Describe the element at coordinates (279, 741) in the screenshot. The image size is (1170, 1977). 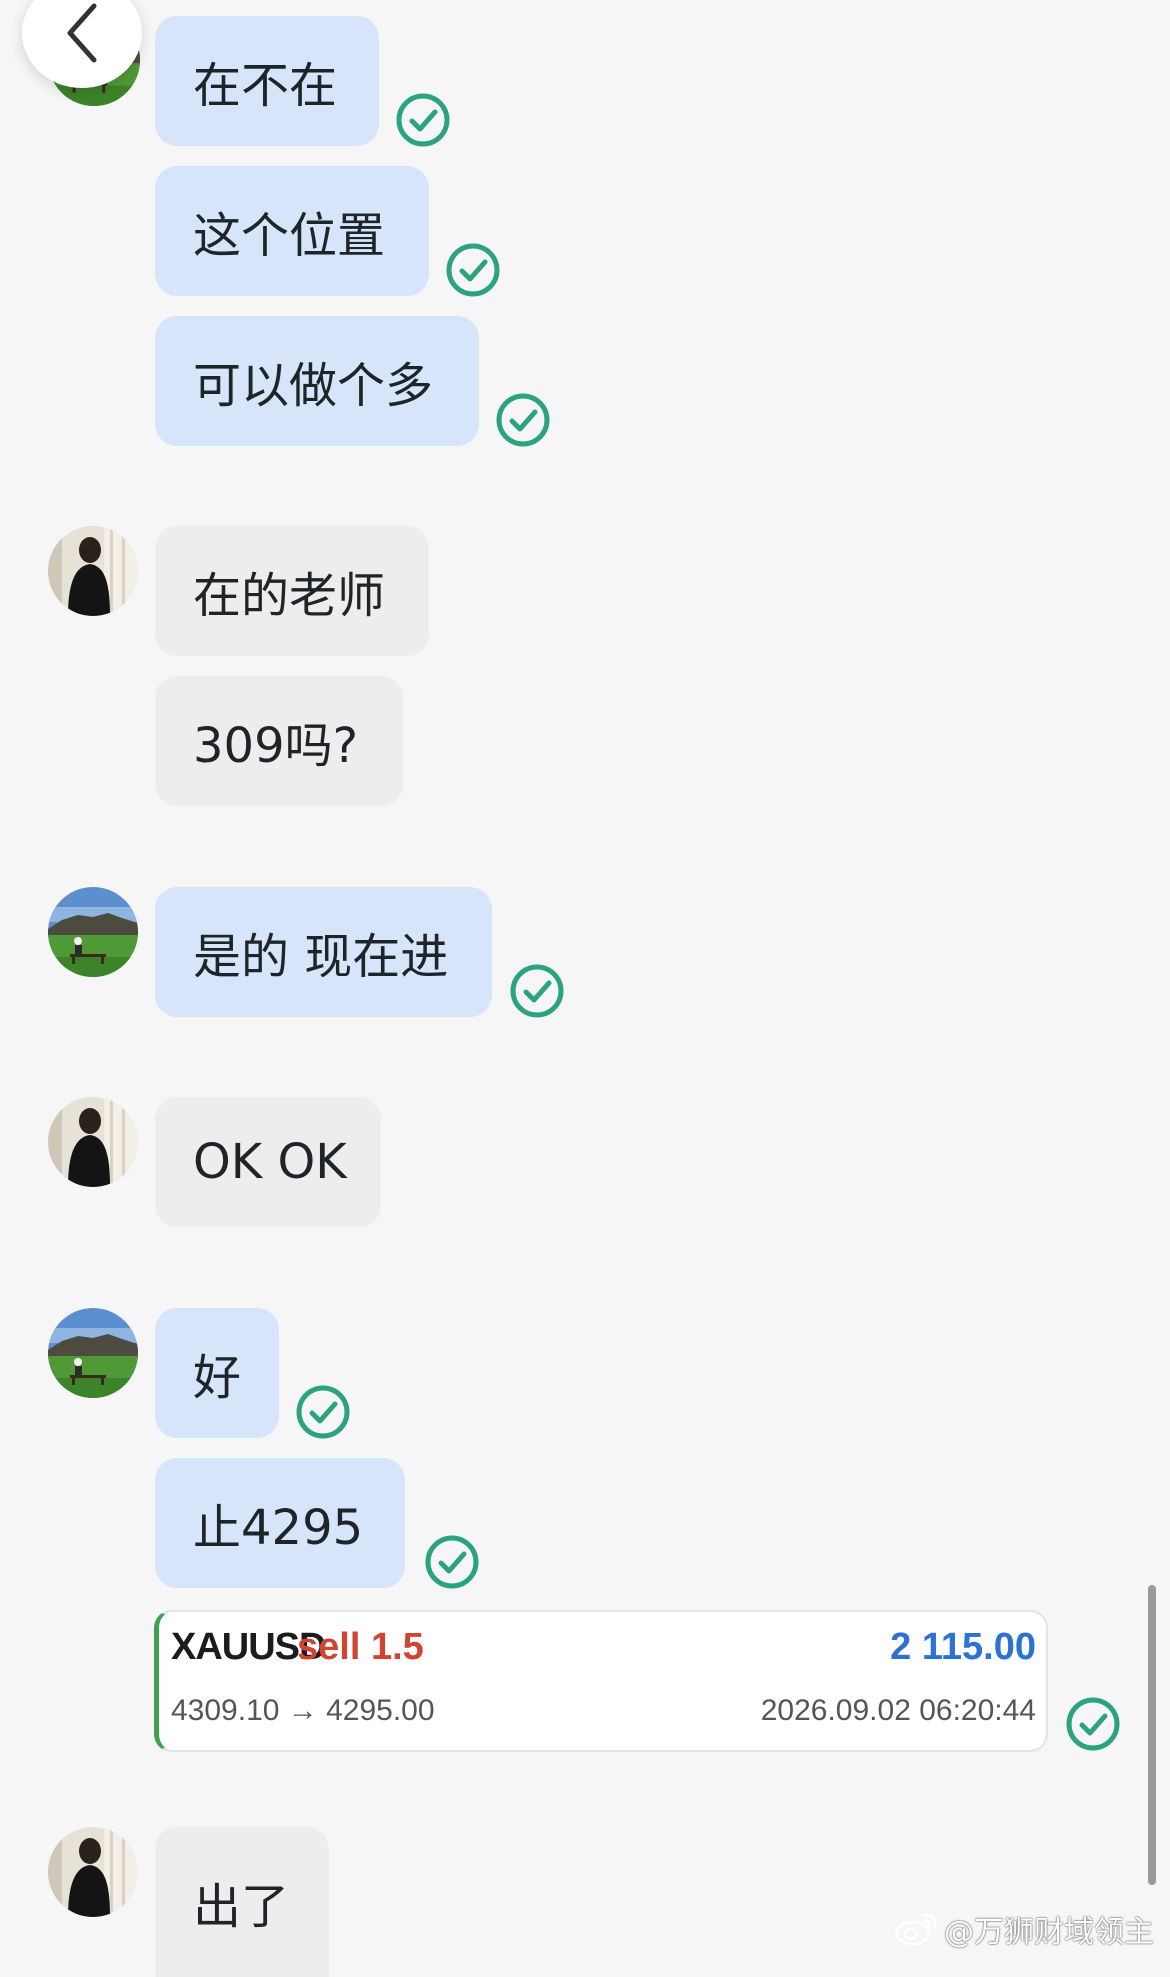
I see `message-bubble-incoming: 309吗?` at that location.